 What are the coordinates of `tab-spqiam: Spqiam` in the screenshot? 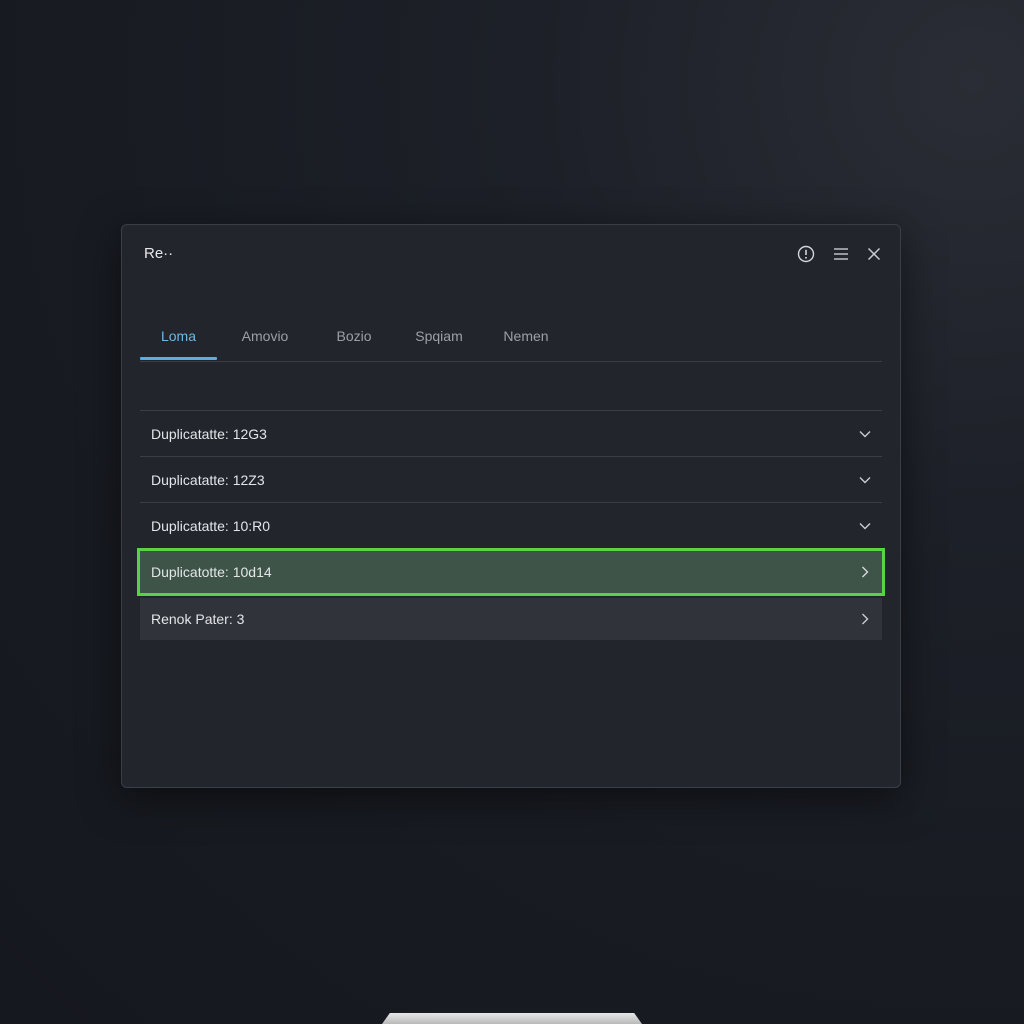 It's located at (439, 340).